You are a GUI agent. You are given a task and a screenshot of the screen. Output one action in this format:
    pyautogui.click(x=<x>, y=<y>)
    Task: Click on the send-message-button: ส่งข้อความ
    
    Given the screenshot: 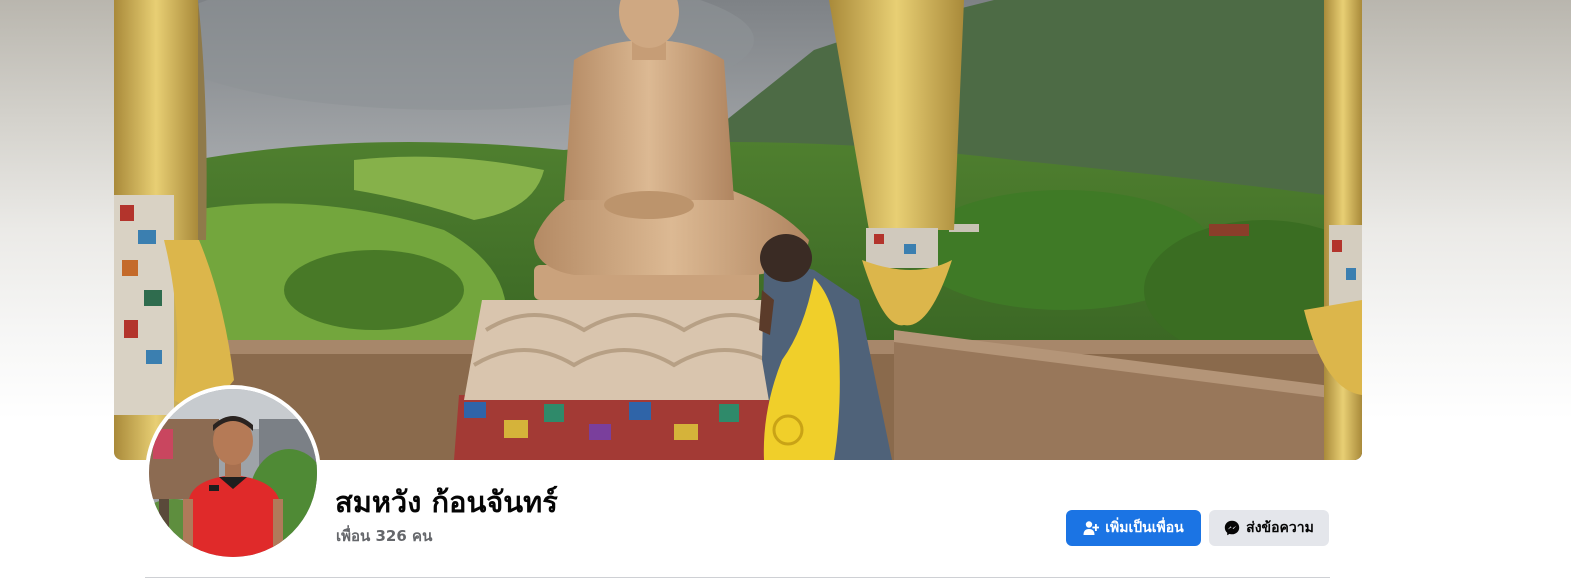 What is the action you would take?
    pyautogui.click(x=1269, y=528)
    